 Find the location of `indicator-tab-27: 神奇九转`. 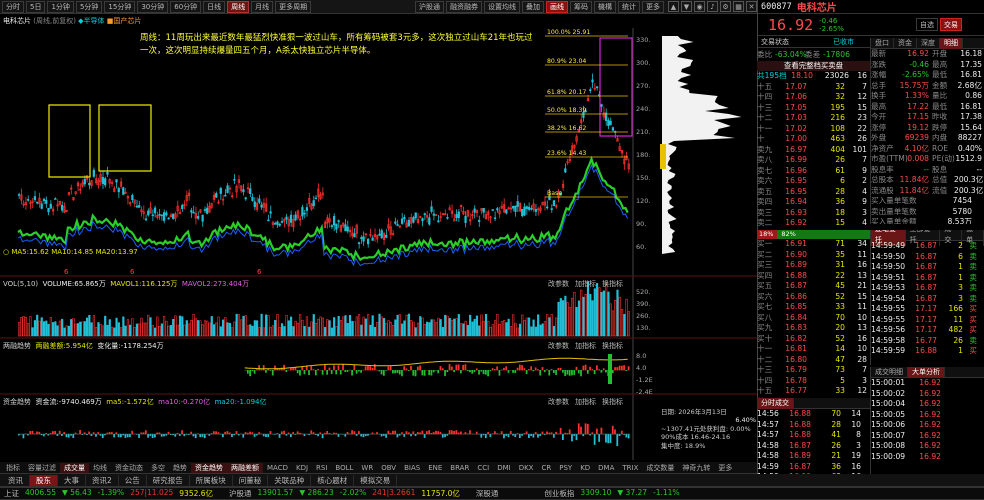

indicator-tab-27: 神奇九转 is located at coordinates (696, 468).